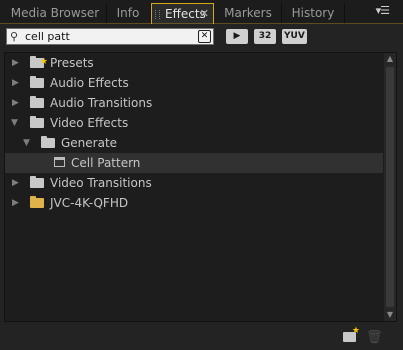  I want to click on search-icon: ⚲, so click(14, 36).